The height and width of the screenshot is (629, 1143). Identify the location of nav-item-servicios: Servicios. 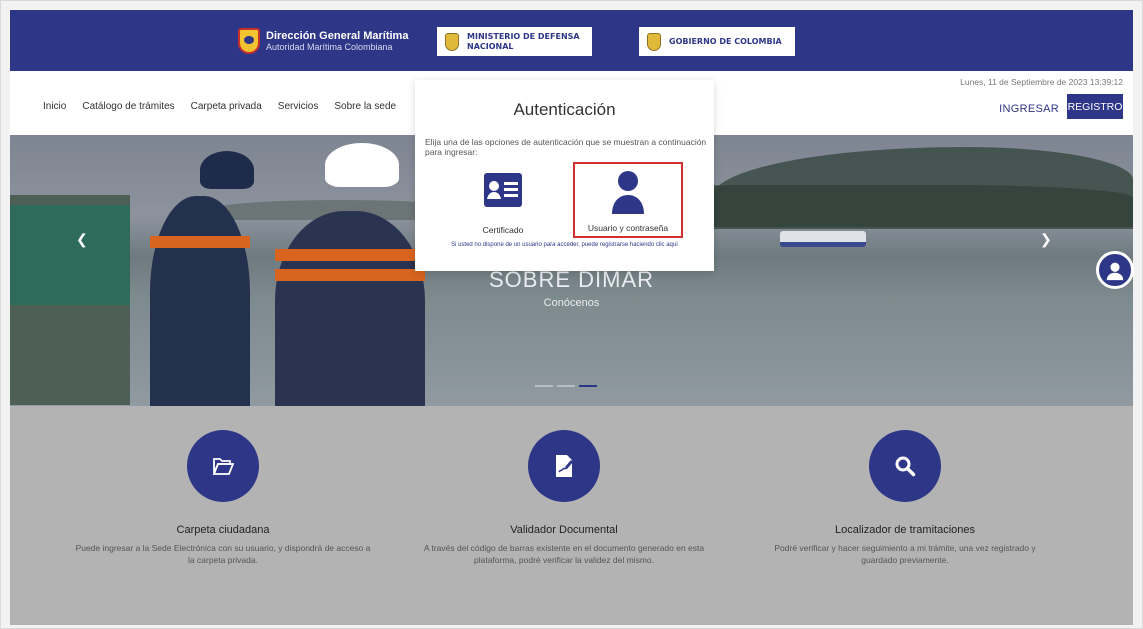
(298, 106).